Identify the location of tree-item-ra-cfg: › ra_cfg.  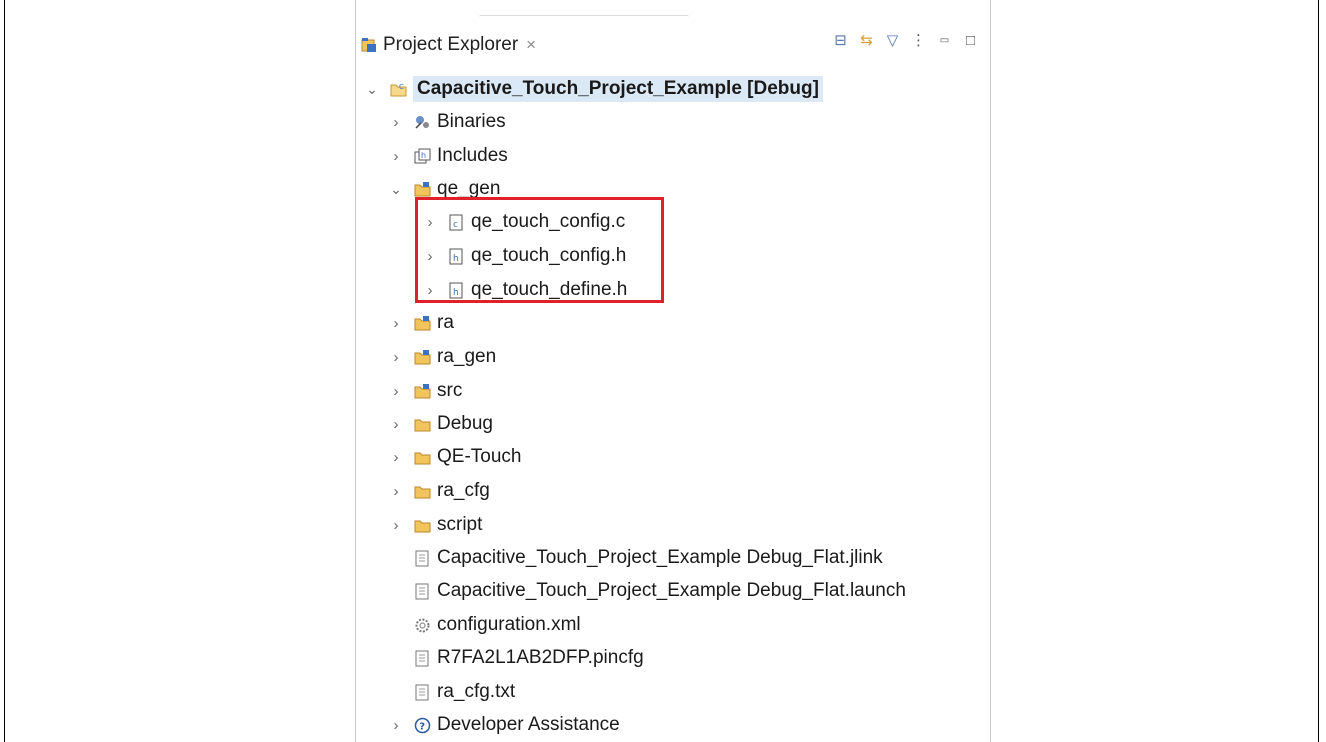
(439, 491).